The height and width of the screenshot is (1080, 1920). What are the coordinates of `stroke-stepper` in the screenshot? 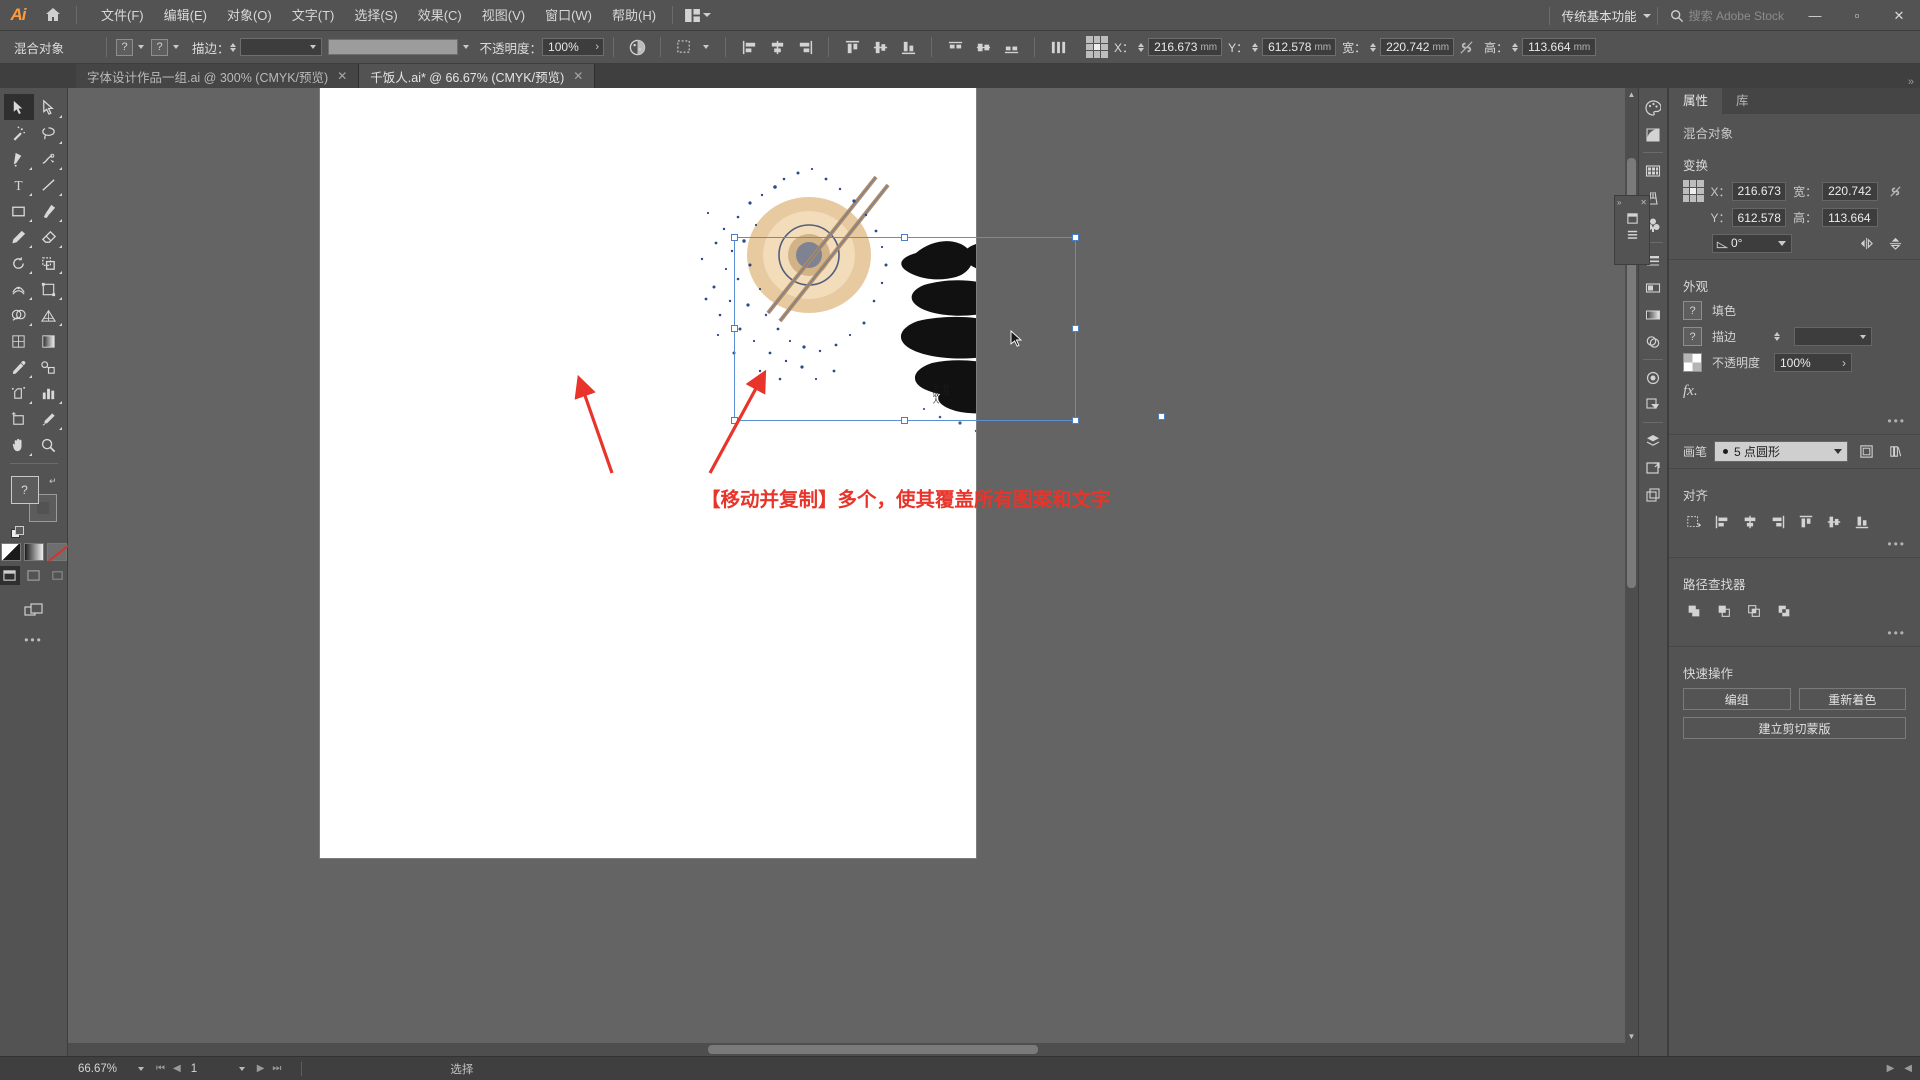 It's located at (232, 47).